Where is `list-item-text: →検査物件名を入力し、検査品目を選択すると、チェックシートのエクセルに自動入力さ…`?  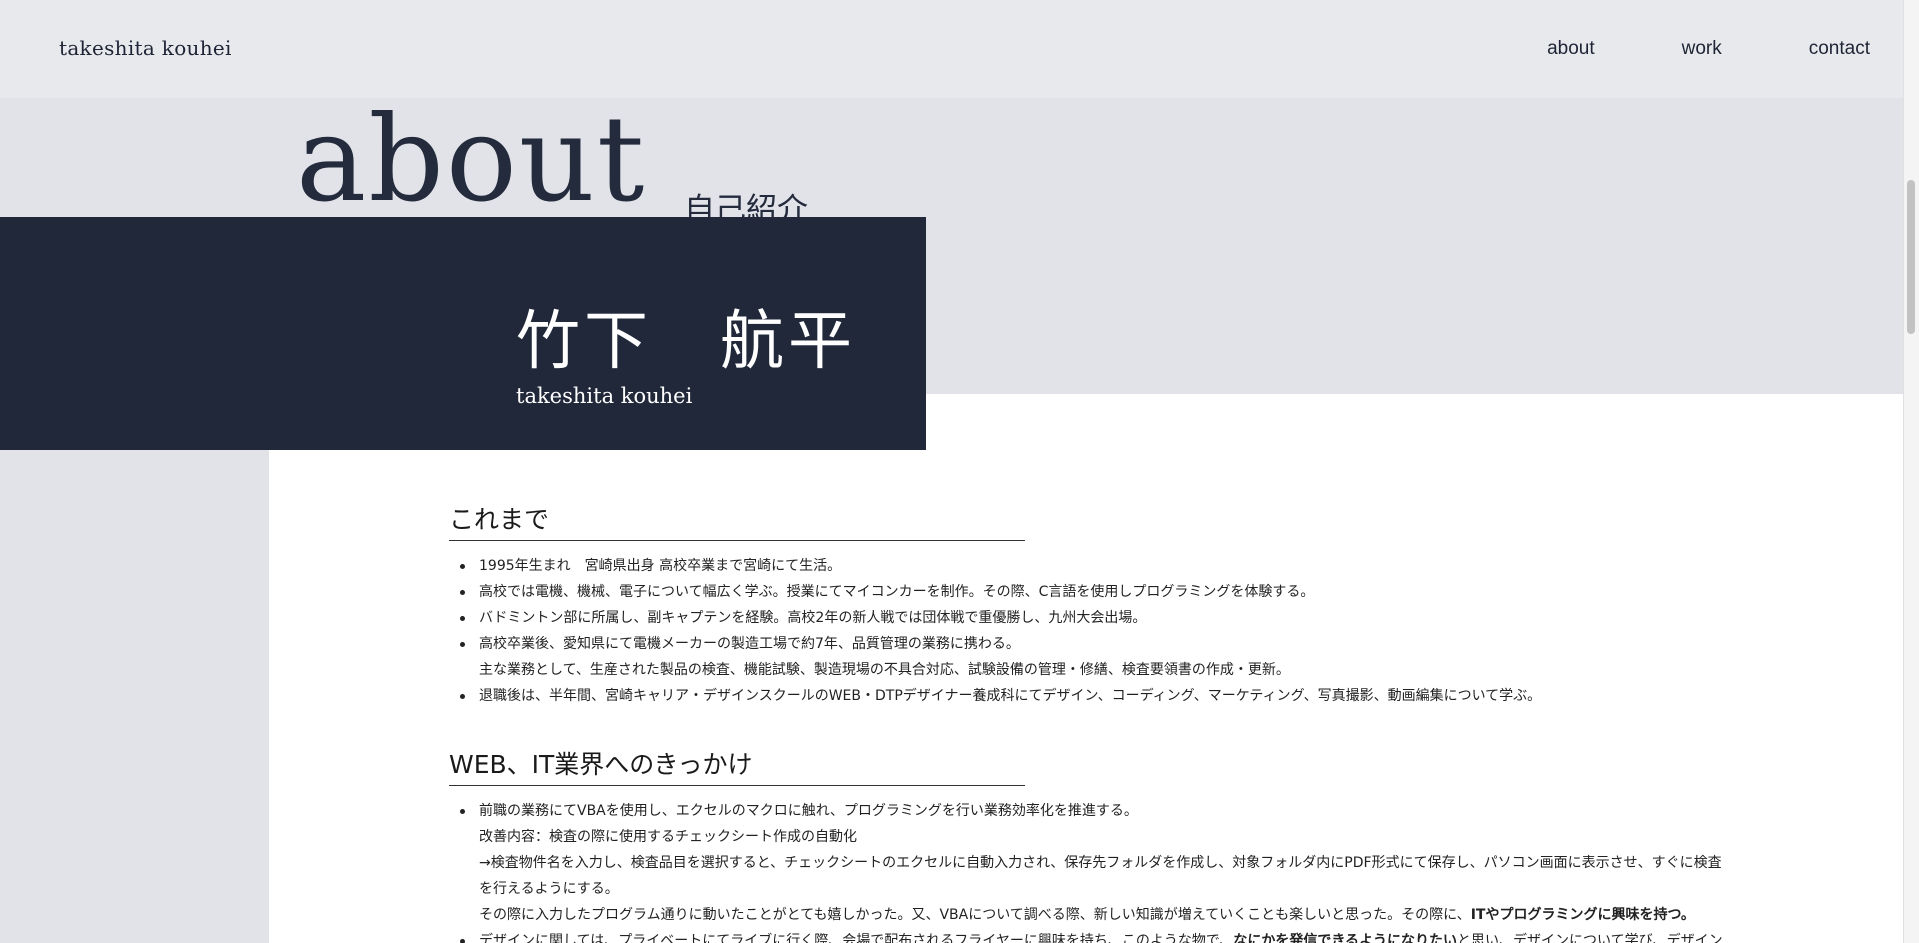 list-item-text: →検査物件名を入力し、検査品目を選択すると、チェックシートのエクセルに自動入力さ… is located at coordinates (1100, 876).